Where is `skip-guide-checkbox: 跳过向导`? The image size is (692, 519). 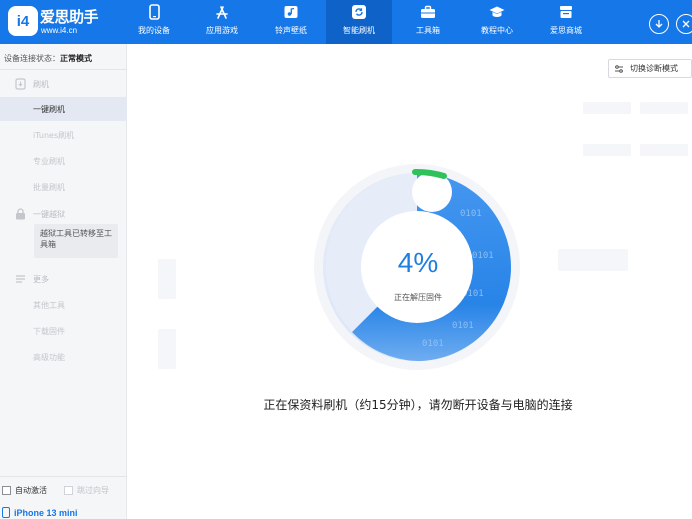 skip-guide-checkbox: 跳过向导 is located at coordinates (86, 490).